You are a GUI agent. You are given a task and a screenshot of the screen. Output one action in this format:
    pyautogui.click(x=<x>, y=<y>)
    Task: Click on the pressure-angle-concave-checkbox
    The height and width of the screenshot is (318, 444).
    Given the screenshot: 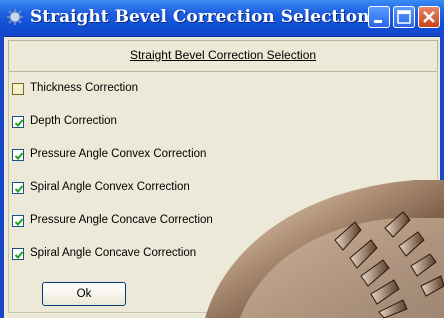 What is the action you would take?
    pyautogui.click(x=18, y=221)
    